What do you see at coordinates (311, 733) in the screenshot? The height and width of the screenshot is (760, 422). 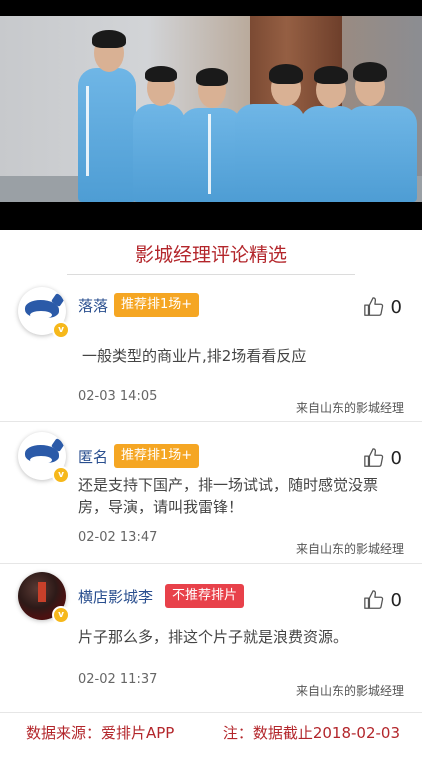 I see `data-cutoff-note: 注：数据截止2018-02-03` at bounding box center [311, 733].